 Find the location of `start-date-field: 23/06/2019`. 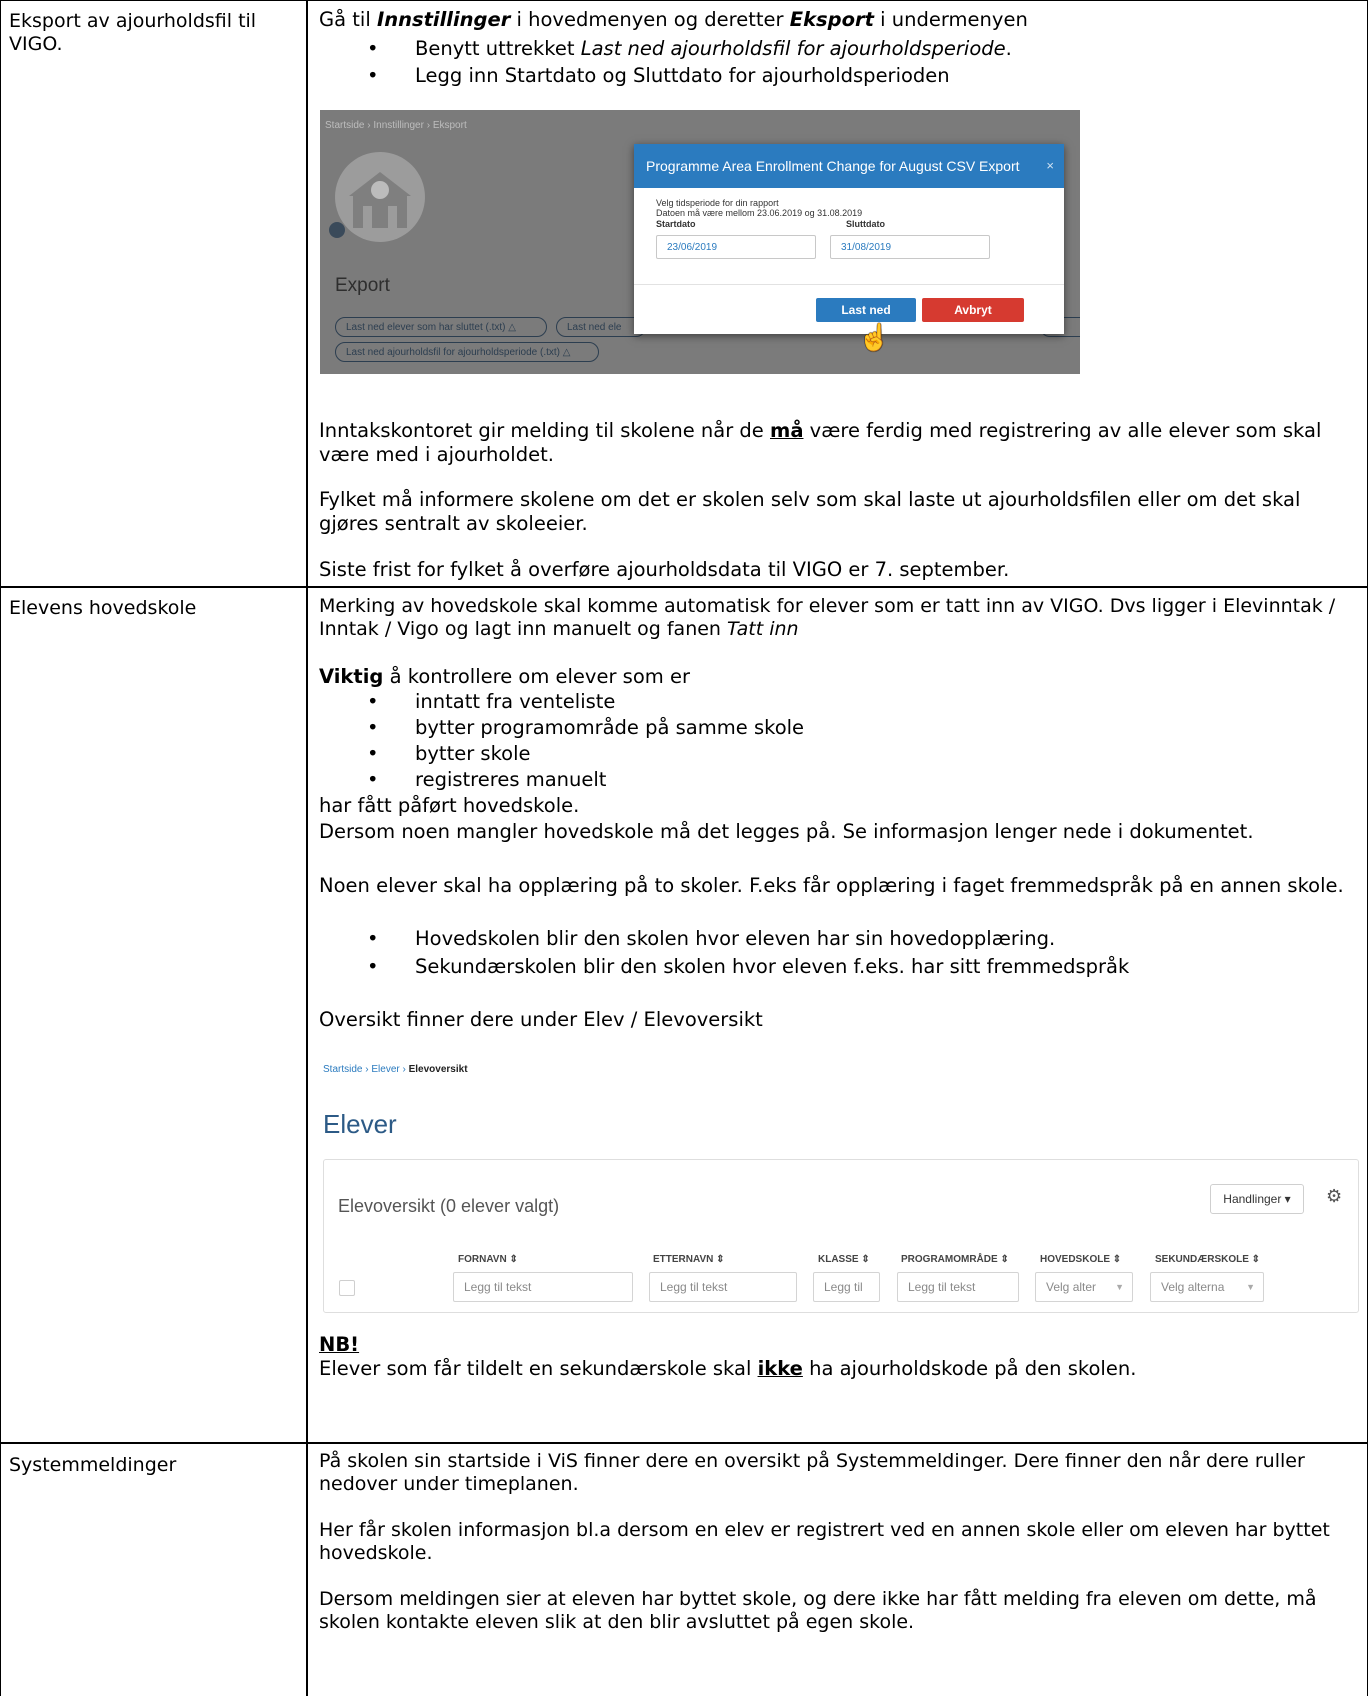

start-date-field: 23/06/2019 is located at coordinates (736, 247).